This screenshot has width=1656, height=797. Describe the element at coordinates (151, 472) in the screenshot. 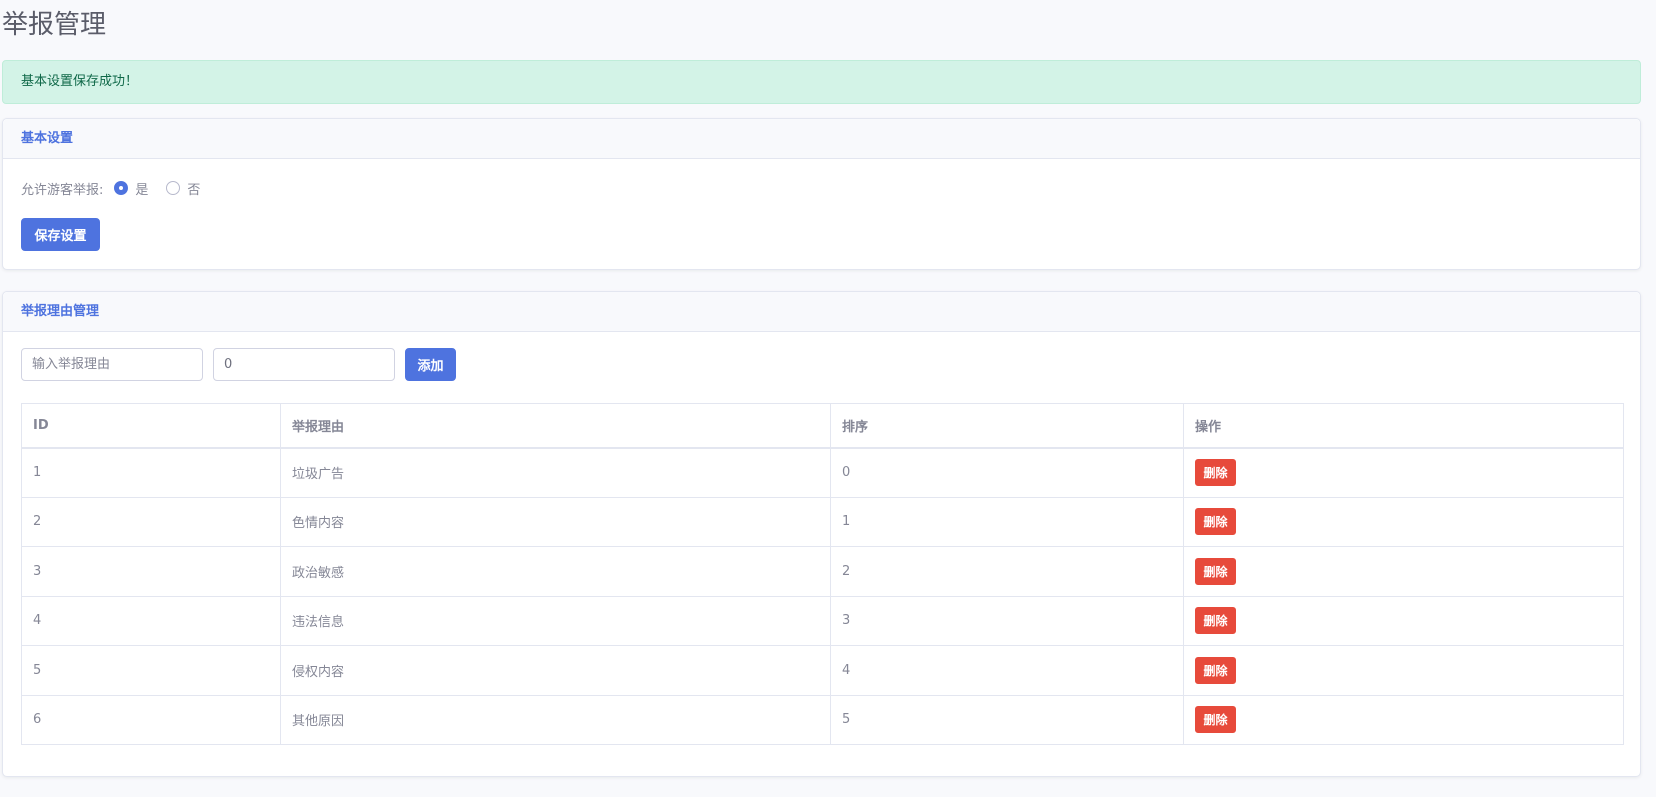

I see `cell-id: 1` at that location.